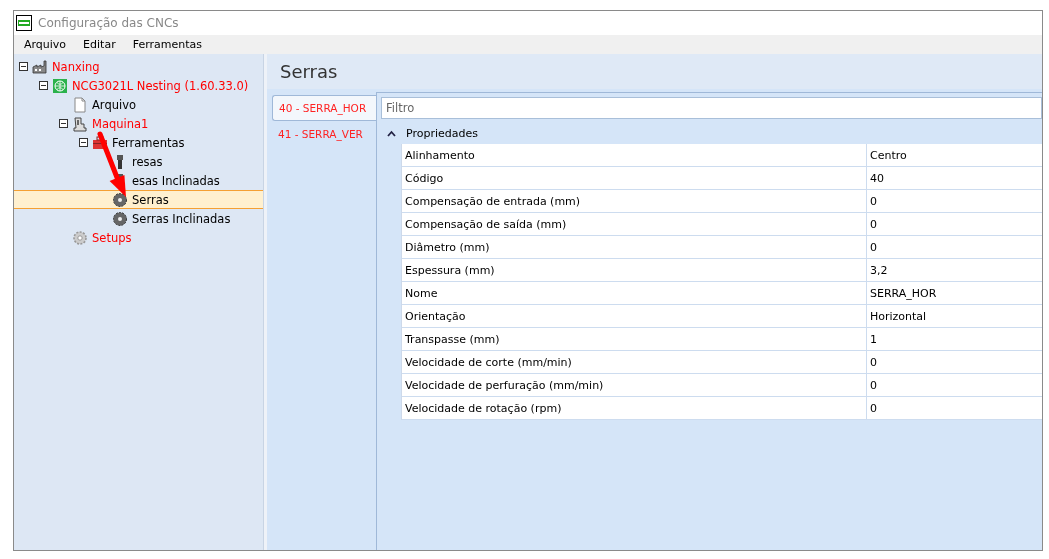 This screenshot has height=559, width=1049. Describe the element at coordinates (711, 108) in the screenshot. I see `filter-field: Filtro` at that location.